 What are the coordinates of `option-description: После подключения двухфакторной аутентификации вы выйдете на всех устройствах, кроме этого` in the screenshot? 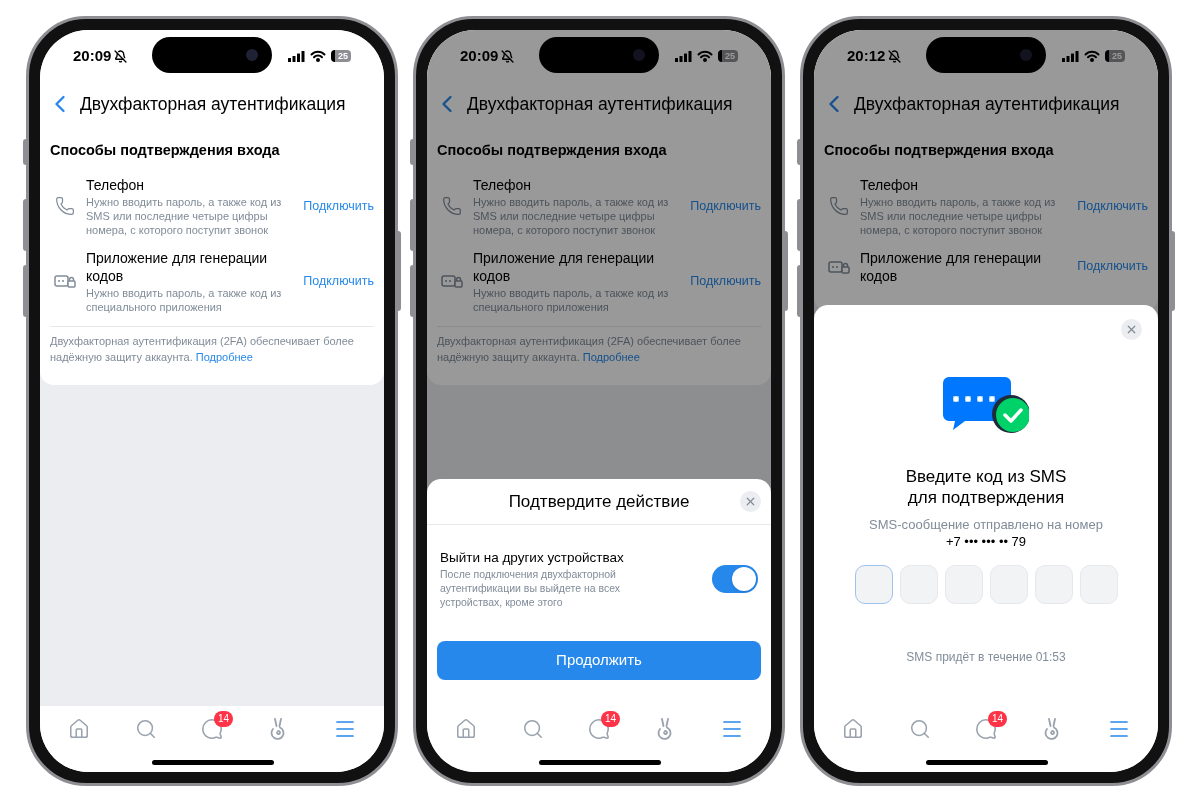 It's located at (531, 588).